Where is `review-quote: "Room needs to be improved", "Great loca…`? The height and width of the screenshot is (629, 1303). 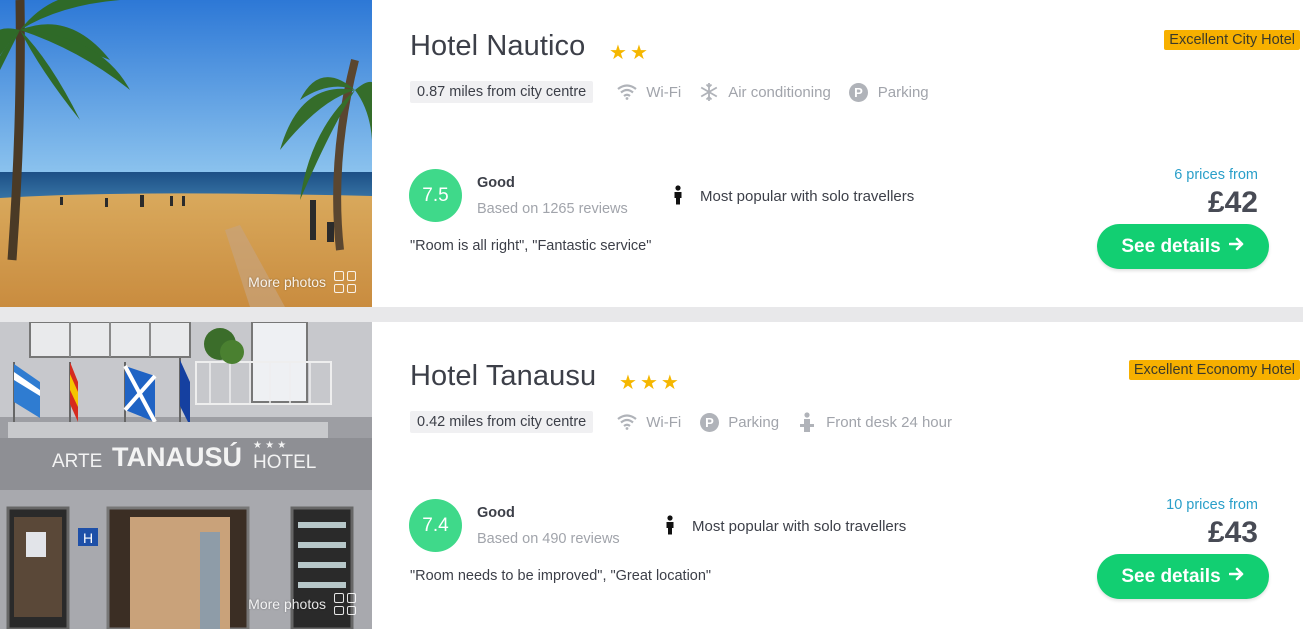
review-quote: "Room needs to be improved", "Great loca… is located at coordinates (561, 576).